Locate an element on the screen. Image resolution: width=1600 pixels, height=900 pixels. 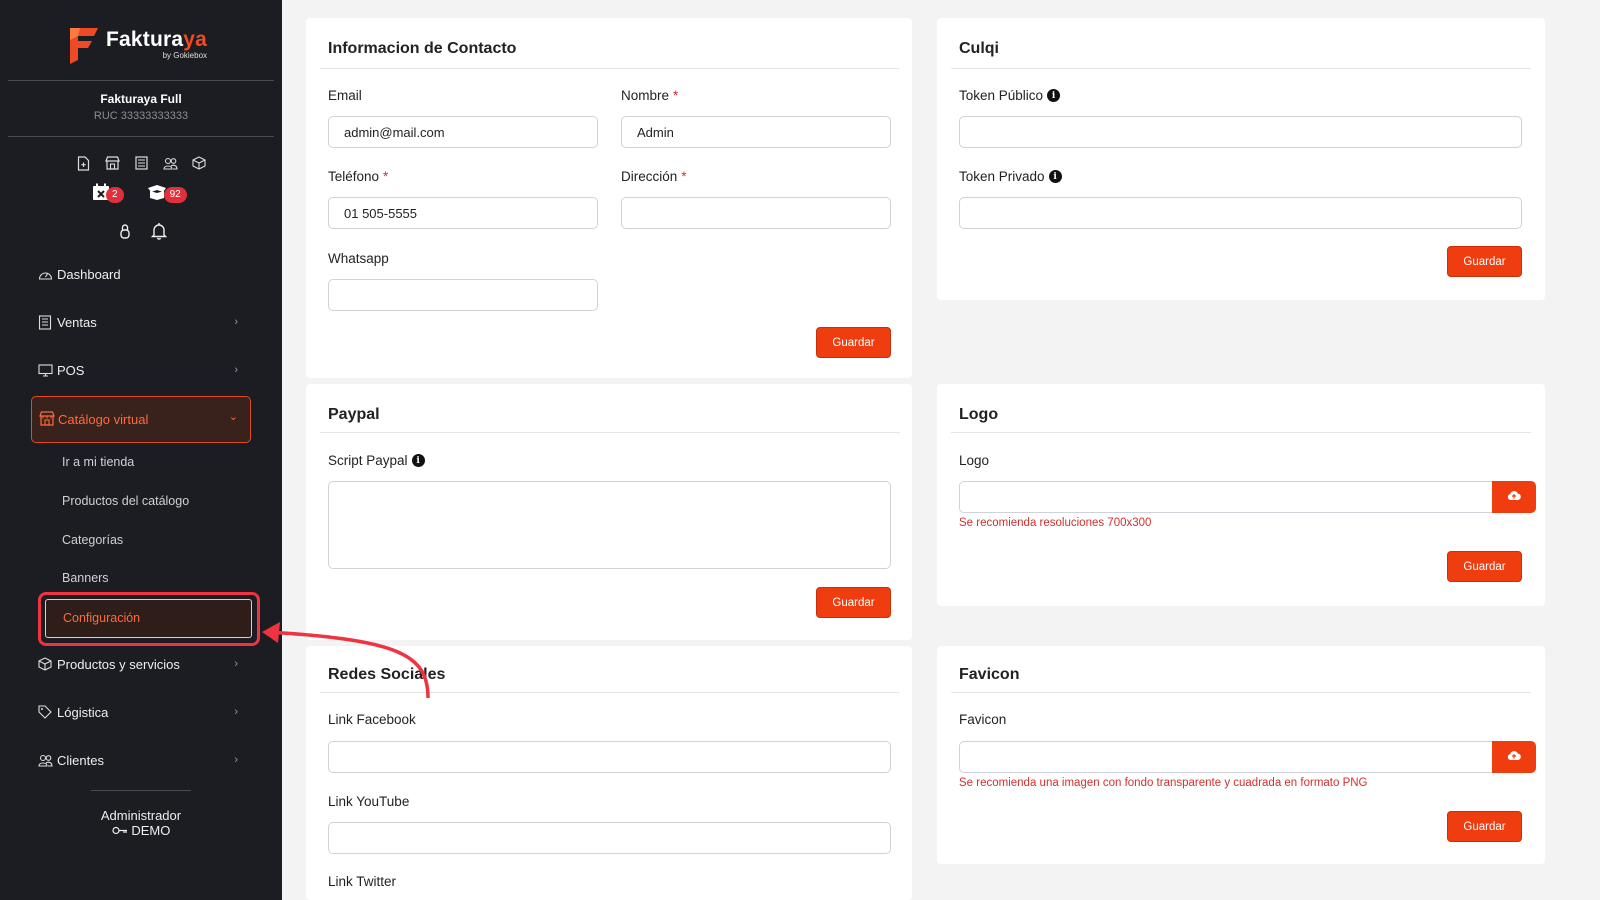
company-ruc: RUC 33333333333 is located at coordinates (141, 116).